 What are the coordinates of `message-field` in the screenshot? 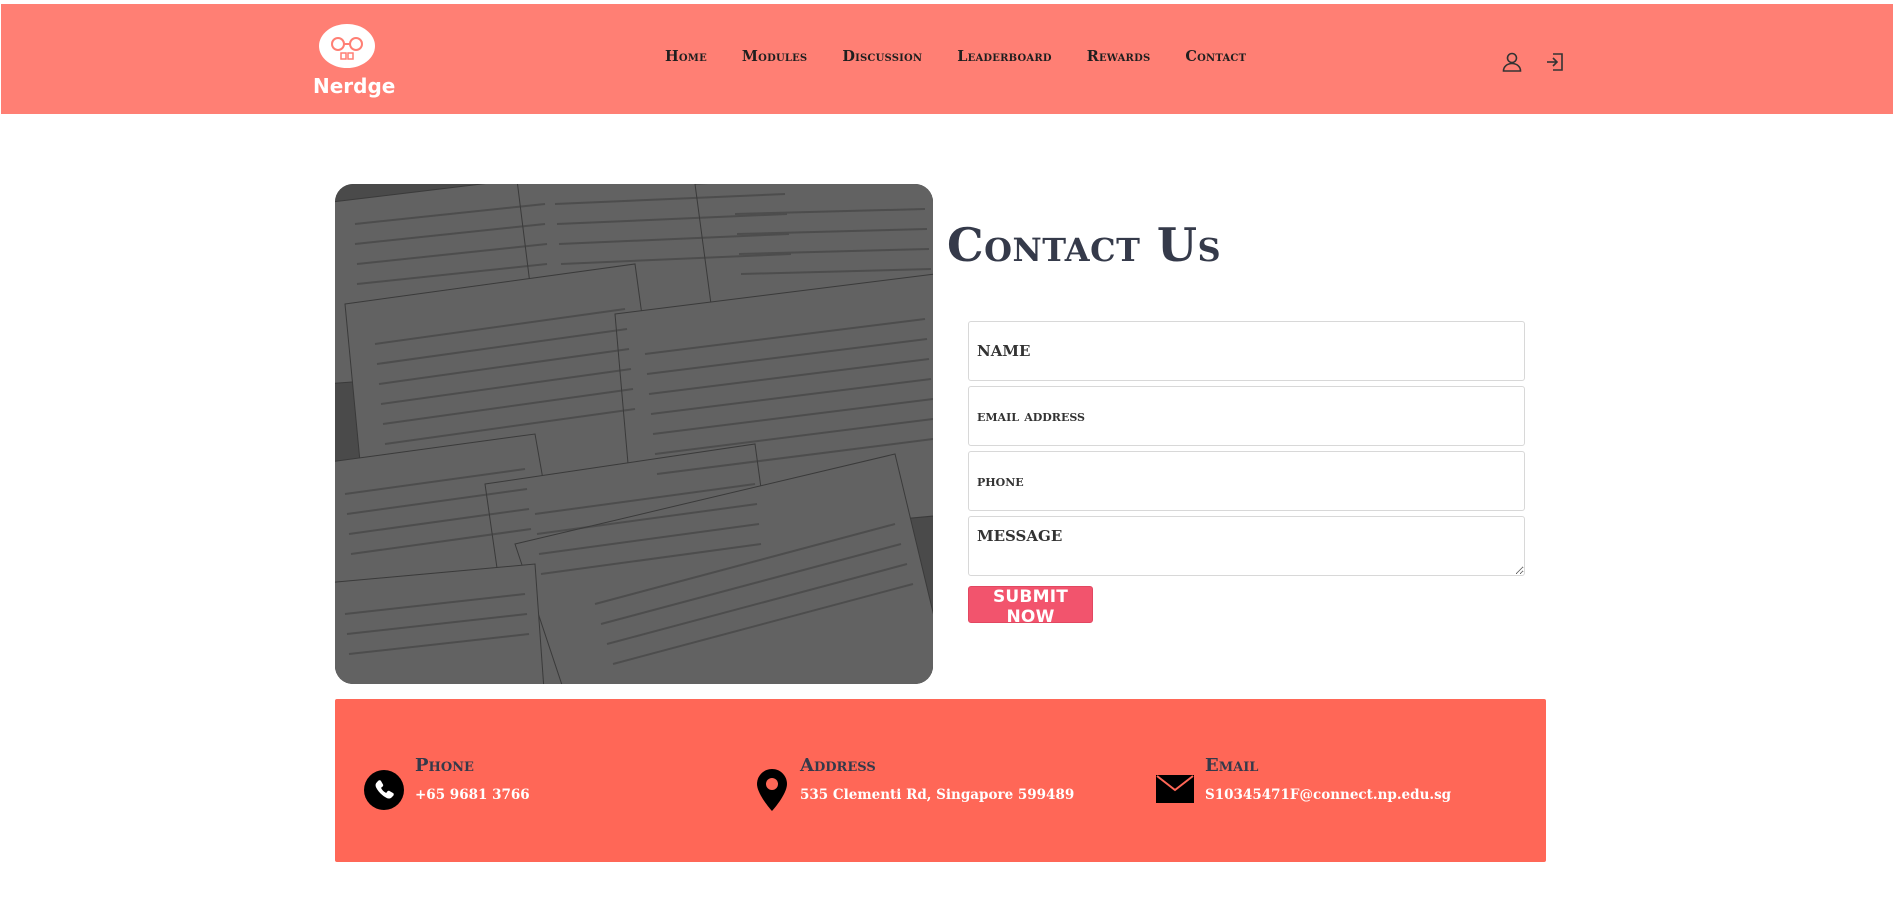 It's located at (1246, 546).